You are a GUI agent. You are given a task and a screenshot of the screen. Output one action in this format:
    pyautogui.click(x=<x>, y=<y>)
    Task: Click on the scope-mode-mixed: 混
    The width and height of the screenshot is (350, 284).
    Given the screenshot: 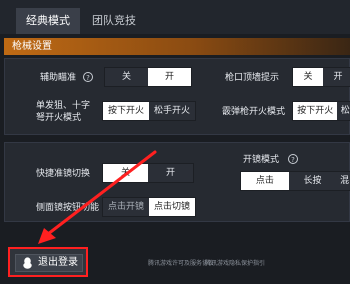 What is the action you would take?
    pyautogui.click(x=343, y=181)
    